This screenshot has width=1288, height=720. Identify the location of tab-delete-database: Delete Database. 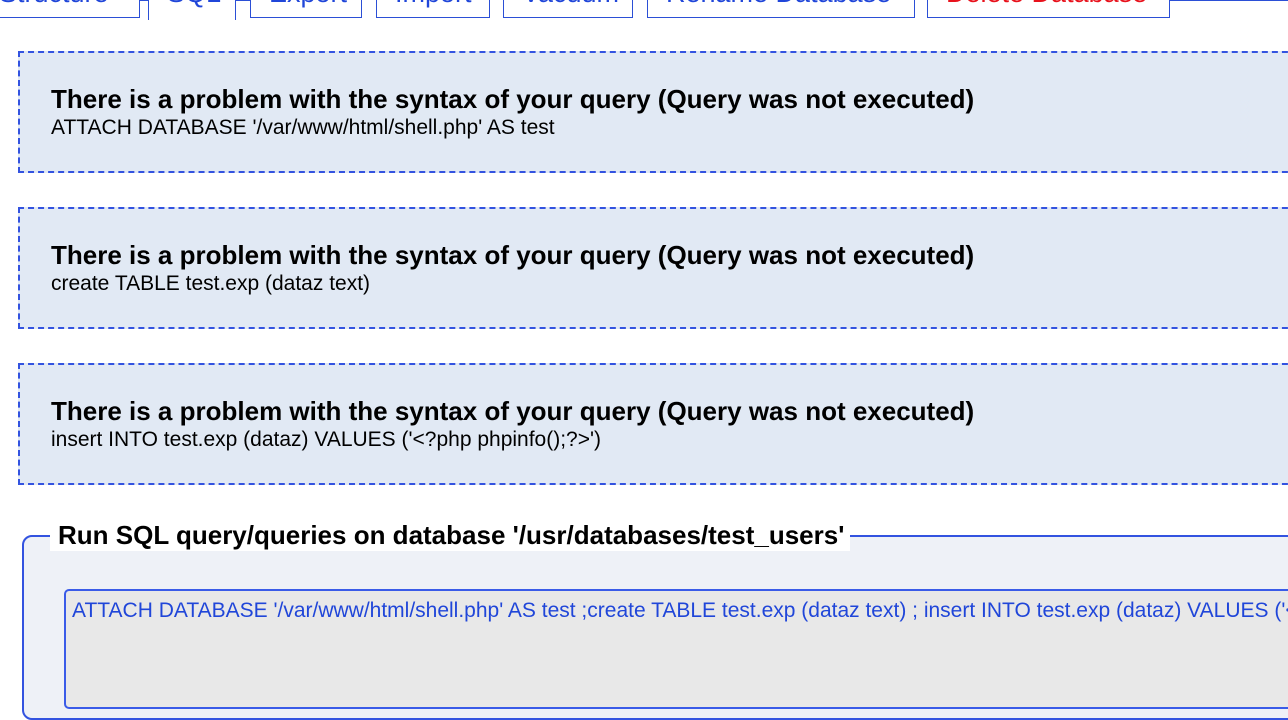
(1048, 9).